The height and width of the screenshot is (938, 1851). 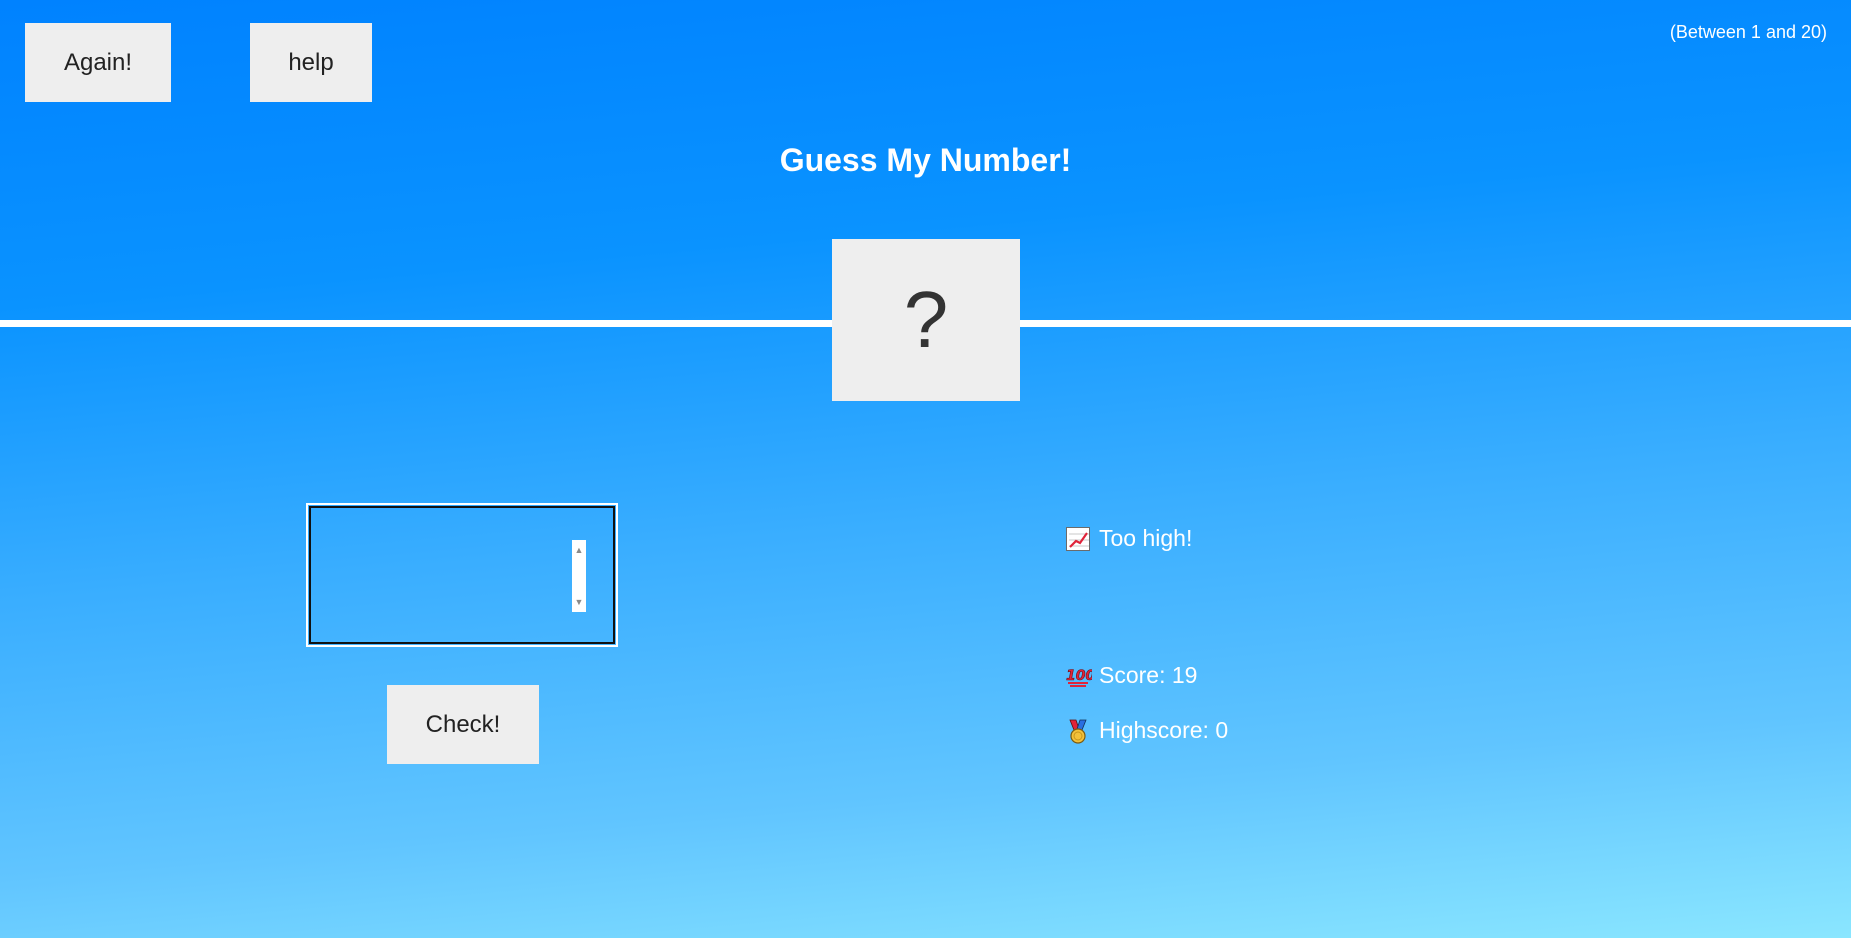 I want to click on guess-message: Too high!, so click(x=1129, y=538).